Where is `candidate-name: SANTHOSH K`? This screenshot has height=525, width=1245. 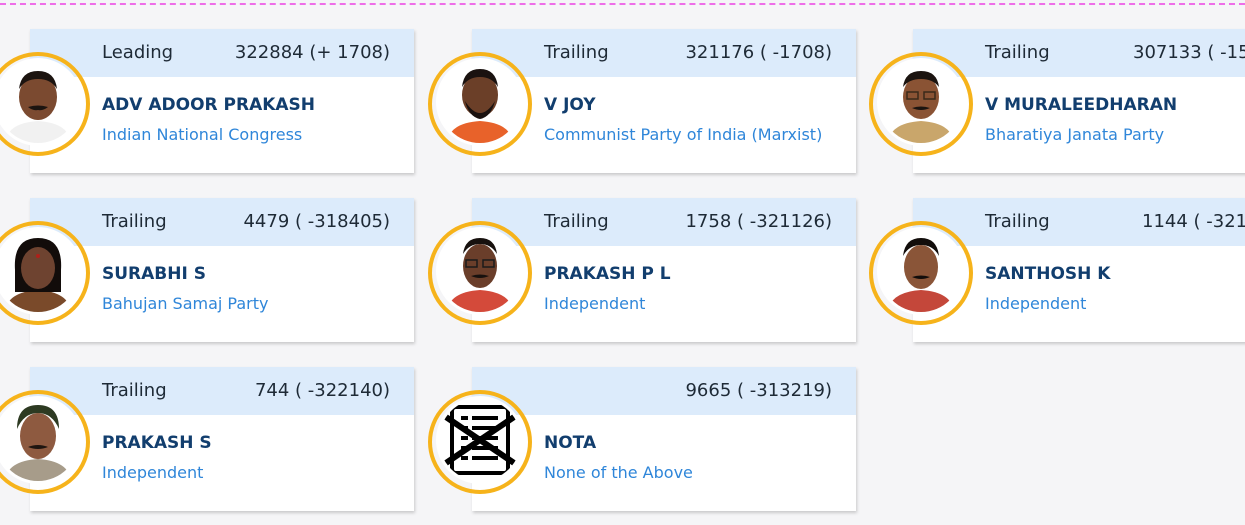
candidate-name: SANTHOSH K is located at coordinates (1048, 274).